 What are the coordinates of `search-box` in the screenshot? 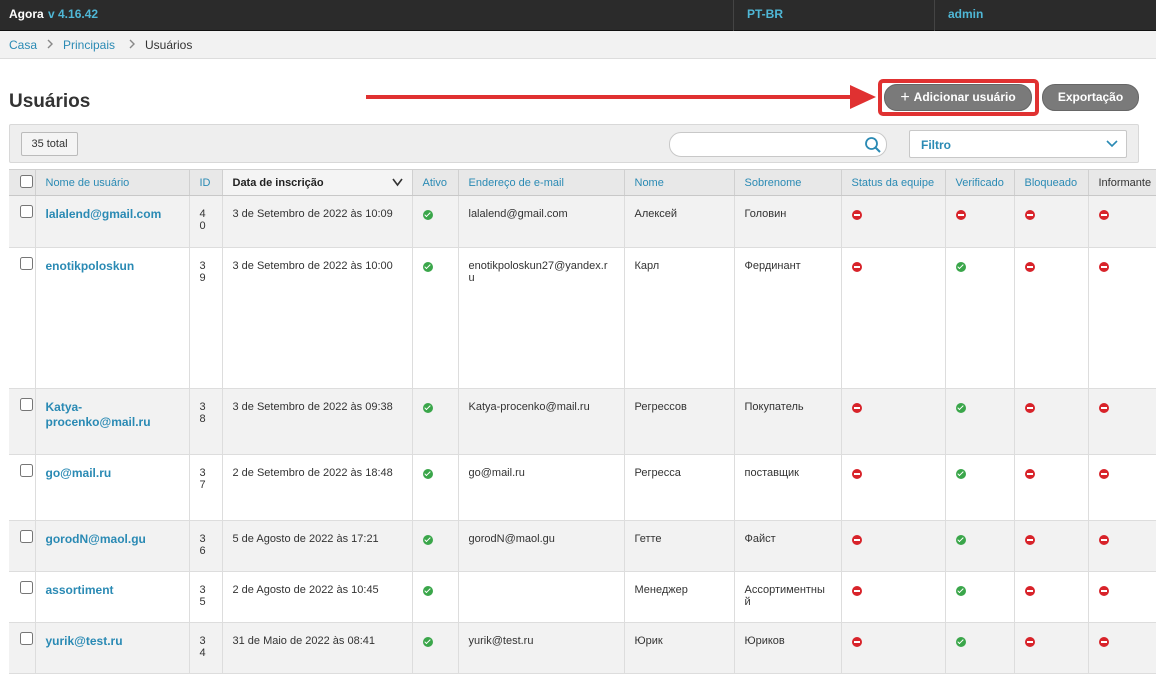 It's located at (778, 144).